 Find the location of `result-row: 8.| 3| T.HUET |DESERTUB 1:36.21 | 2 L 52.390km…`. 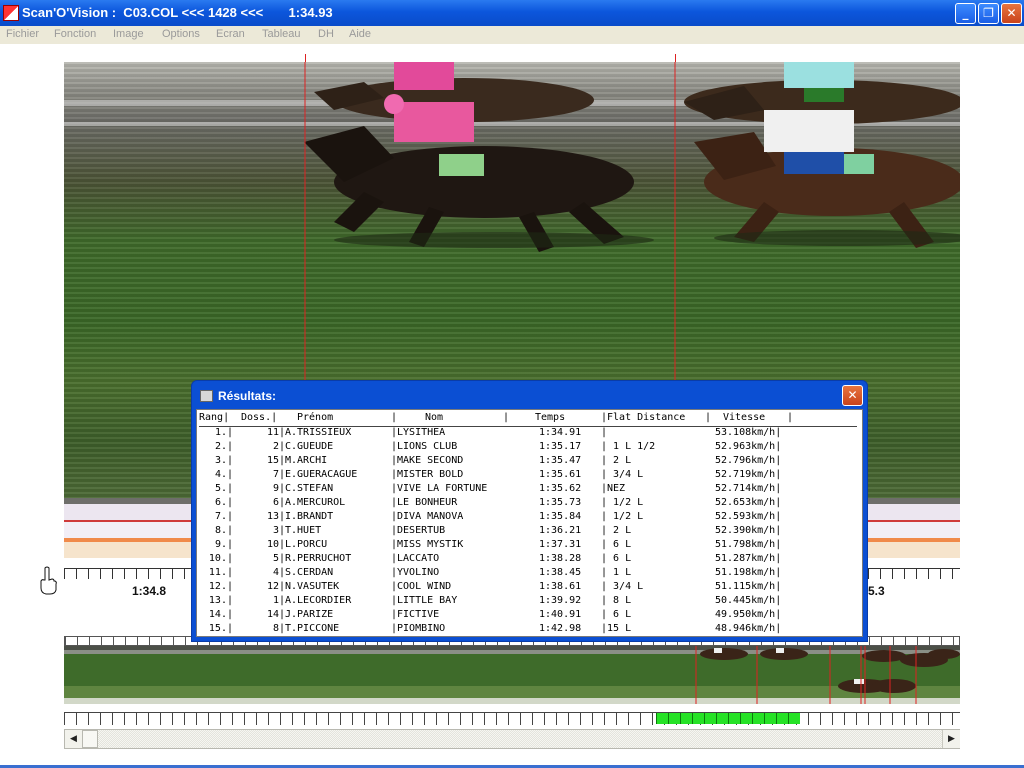

result-row: 8.| 3| T.HUET |DESERTUB 1:36.21 | 2 L 52.390km… is located at coordinates (528, 532).